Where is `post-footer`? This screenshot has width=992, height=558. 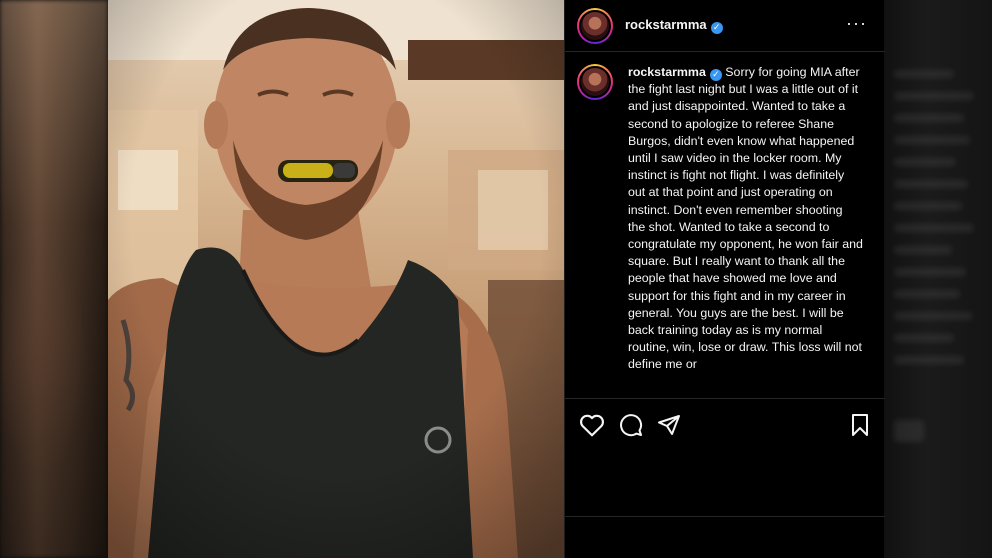
post-footer is located at coordinates (725, 537).